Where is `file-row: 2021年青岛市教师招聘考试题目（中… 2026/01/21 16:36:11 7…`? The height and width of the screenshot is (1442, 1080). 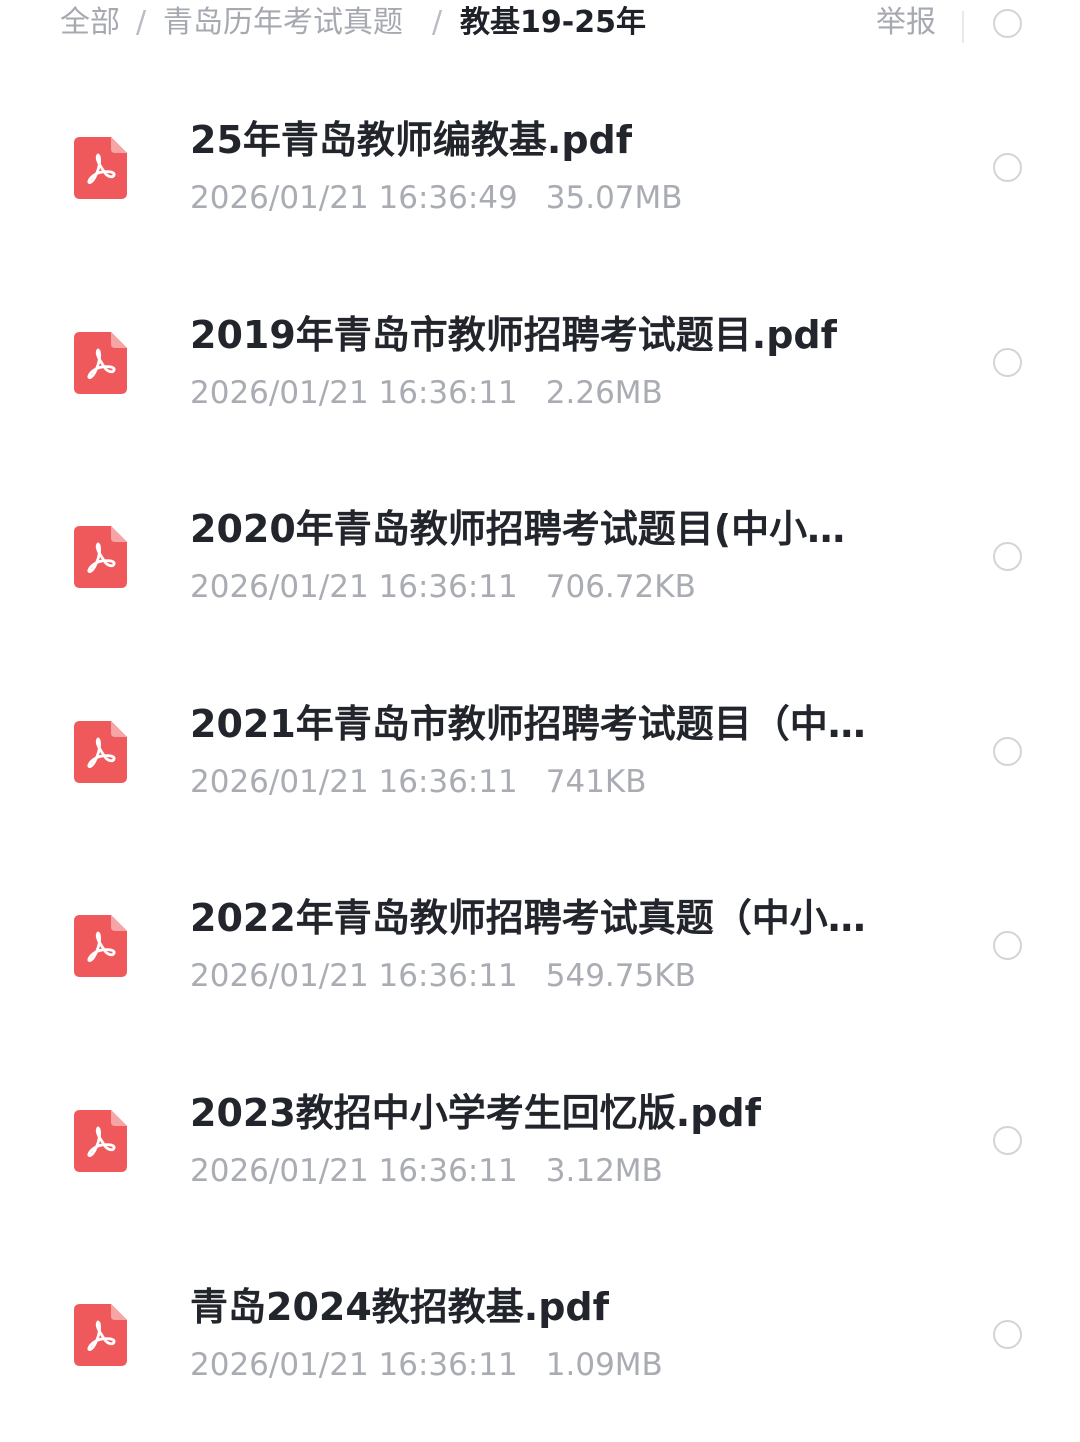
file-row: 2021年青岛市教师招聘考试题目（中… 2026/01/21 16:36:11 7… is located at coordinates (540, 779).